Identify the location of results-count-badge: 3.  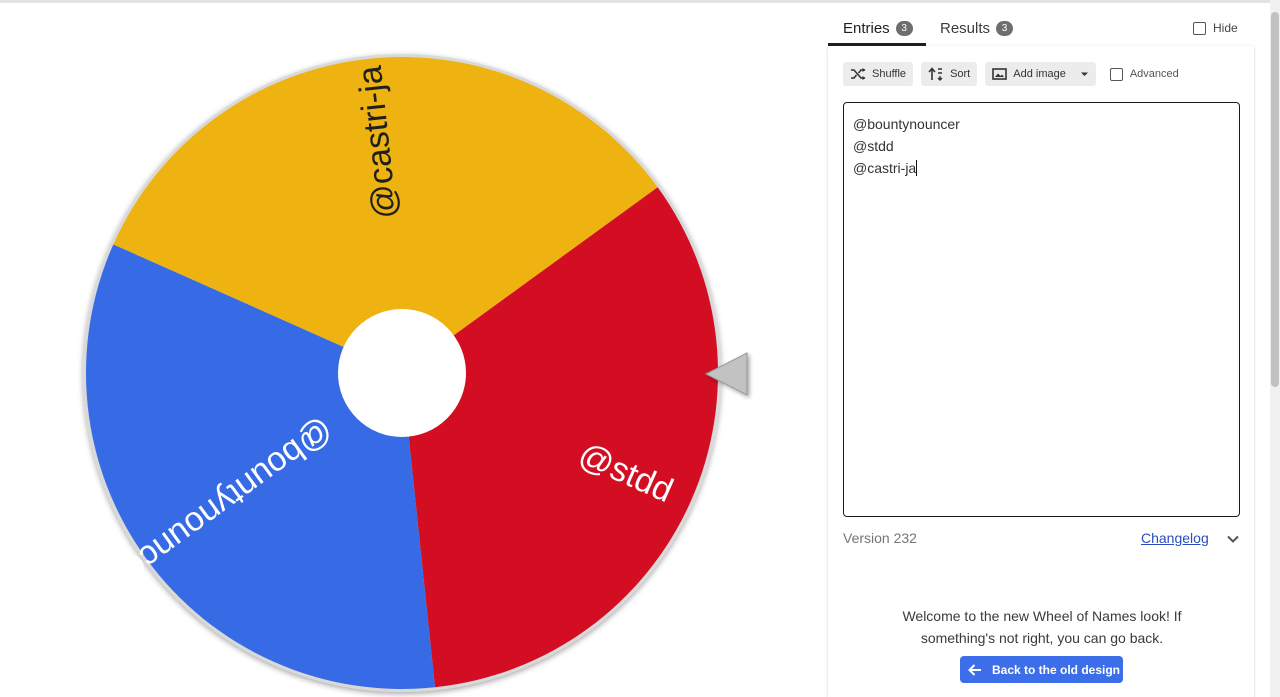
(1005, 28).